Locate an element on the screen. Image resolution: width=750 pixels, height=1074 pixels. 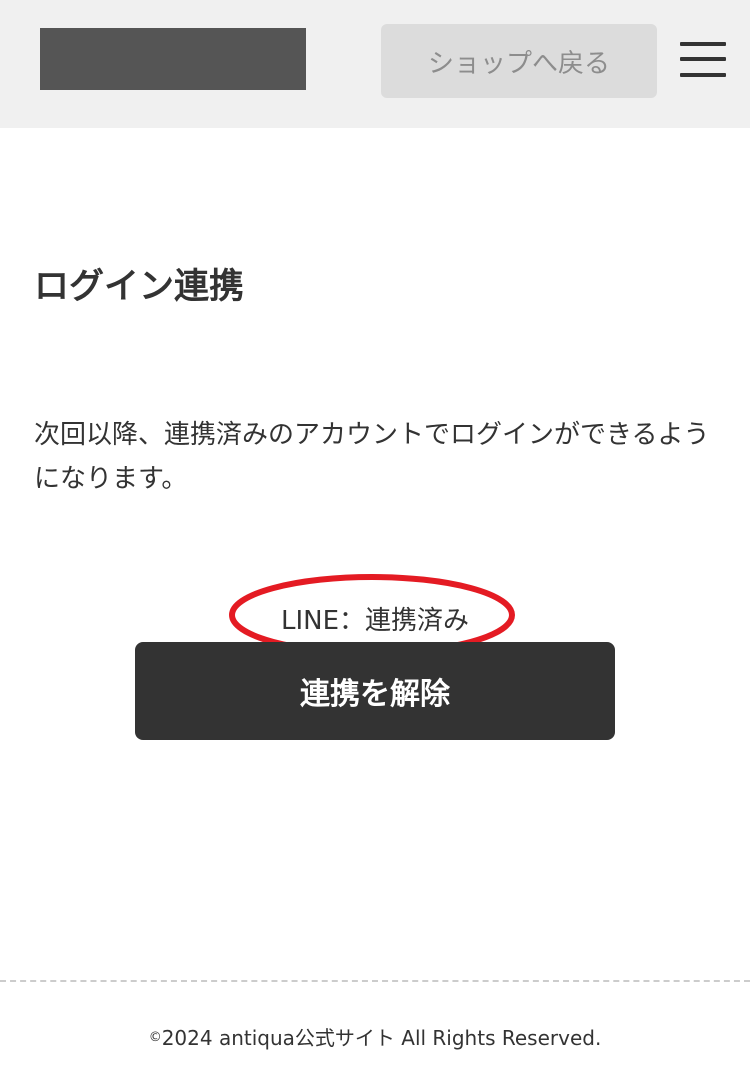
description-text: 次回以降、連携済みのアカウントでログインができるようになります。 is located at coordinates (372, 457).